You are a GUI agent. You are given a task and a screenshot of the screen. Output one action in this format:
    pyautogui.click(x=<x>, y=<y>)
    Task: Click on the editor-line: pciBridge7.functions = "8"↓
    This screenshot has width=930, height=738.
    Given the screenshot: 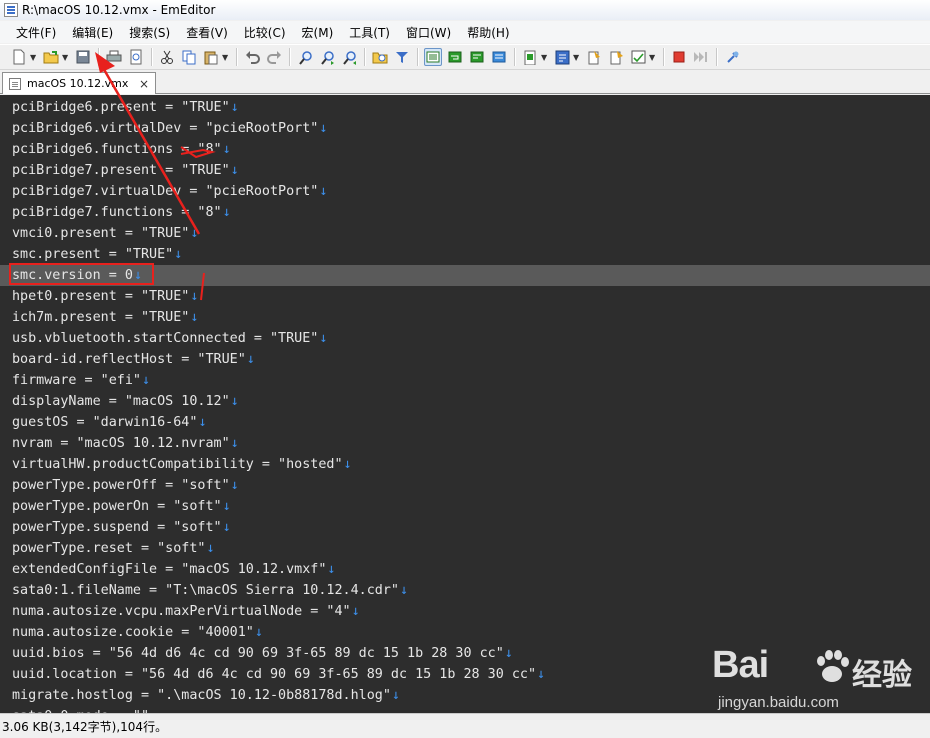 What is the action you would take?
    pyautogui.click(x=465, y=212)
    